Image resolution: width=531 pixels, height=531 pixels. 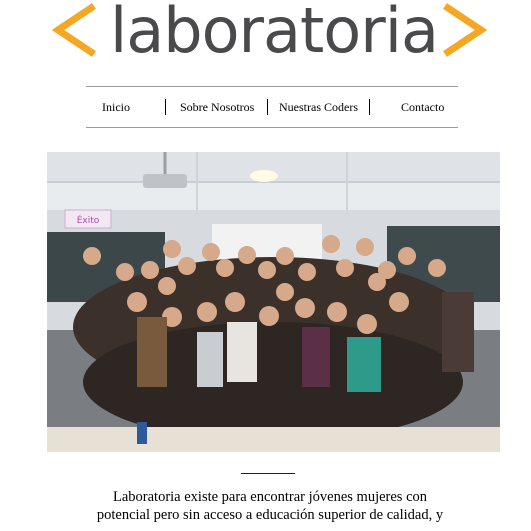 I want to click on nav-inicio: Inicio, so click(x=116, y=107).